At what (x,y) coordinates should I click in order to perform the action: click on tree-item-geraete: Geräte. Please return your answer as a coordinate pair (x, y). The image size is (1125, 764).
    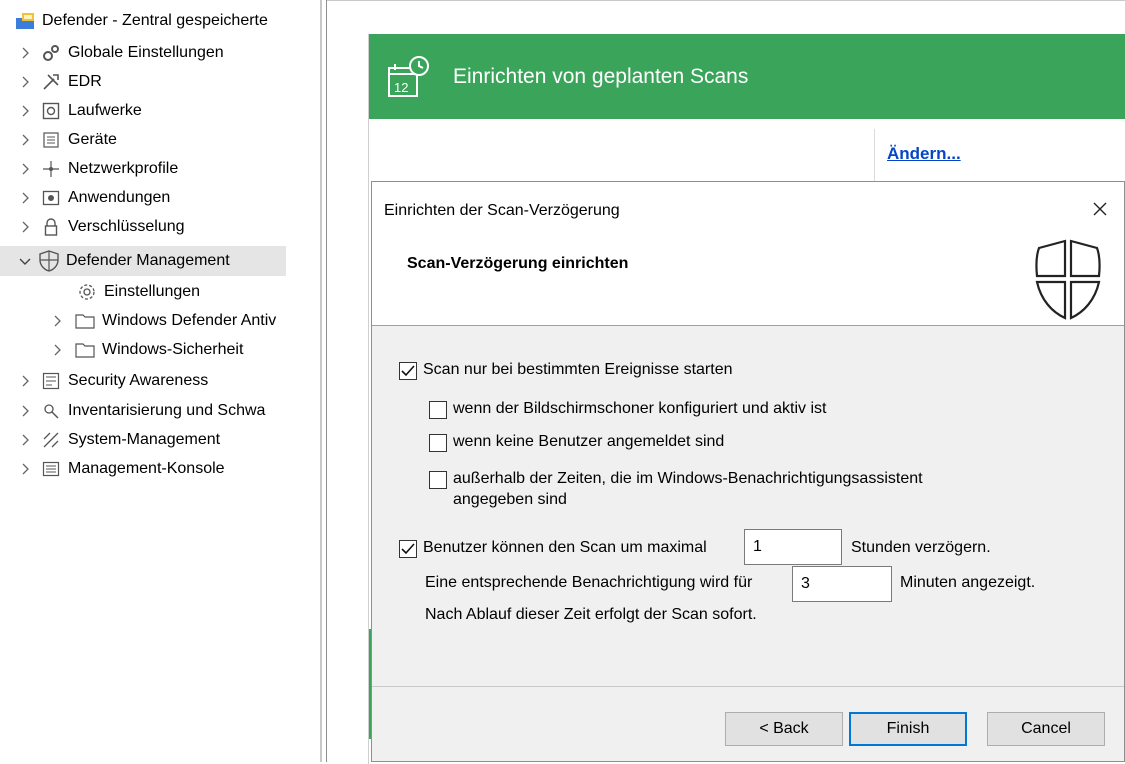
    Looking at the image, I should click on (67, 139).